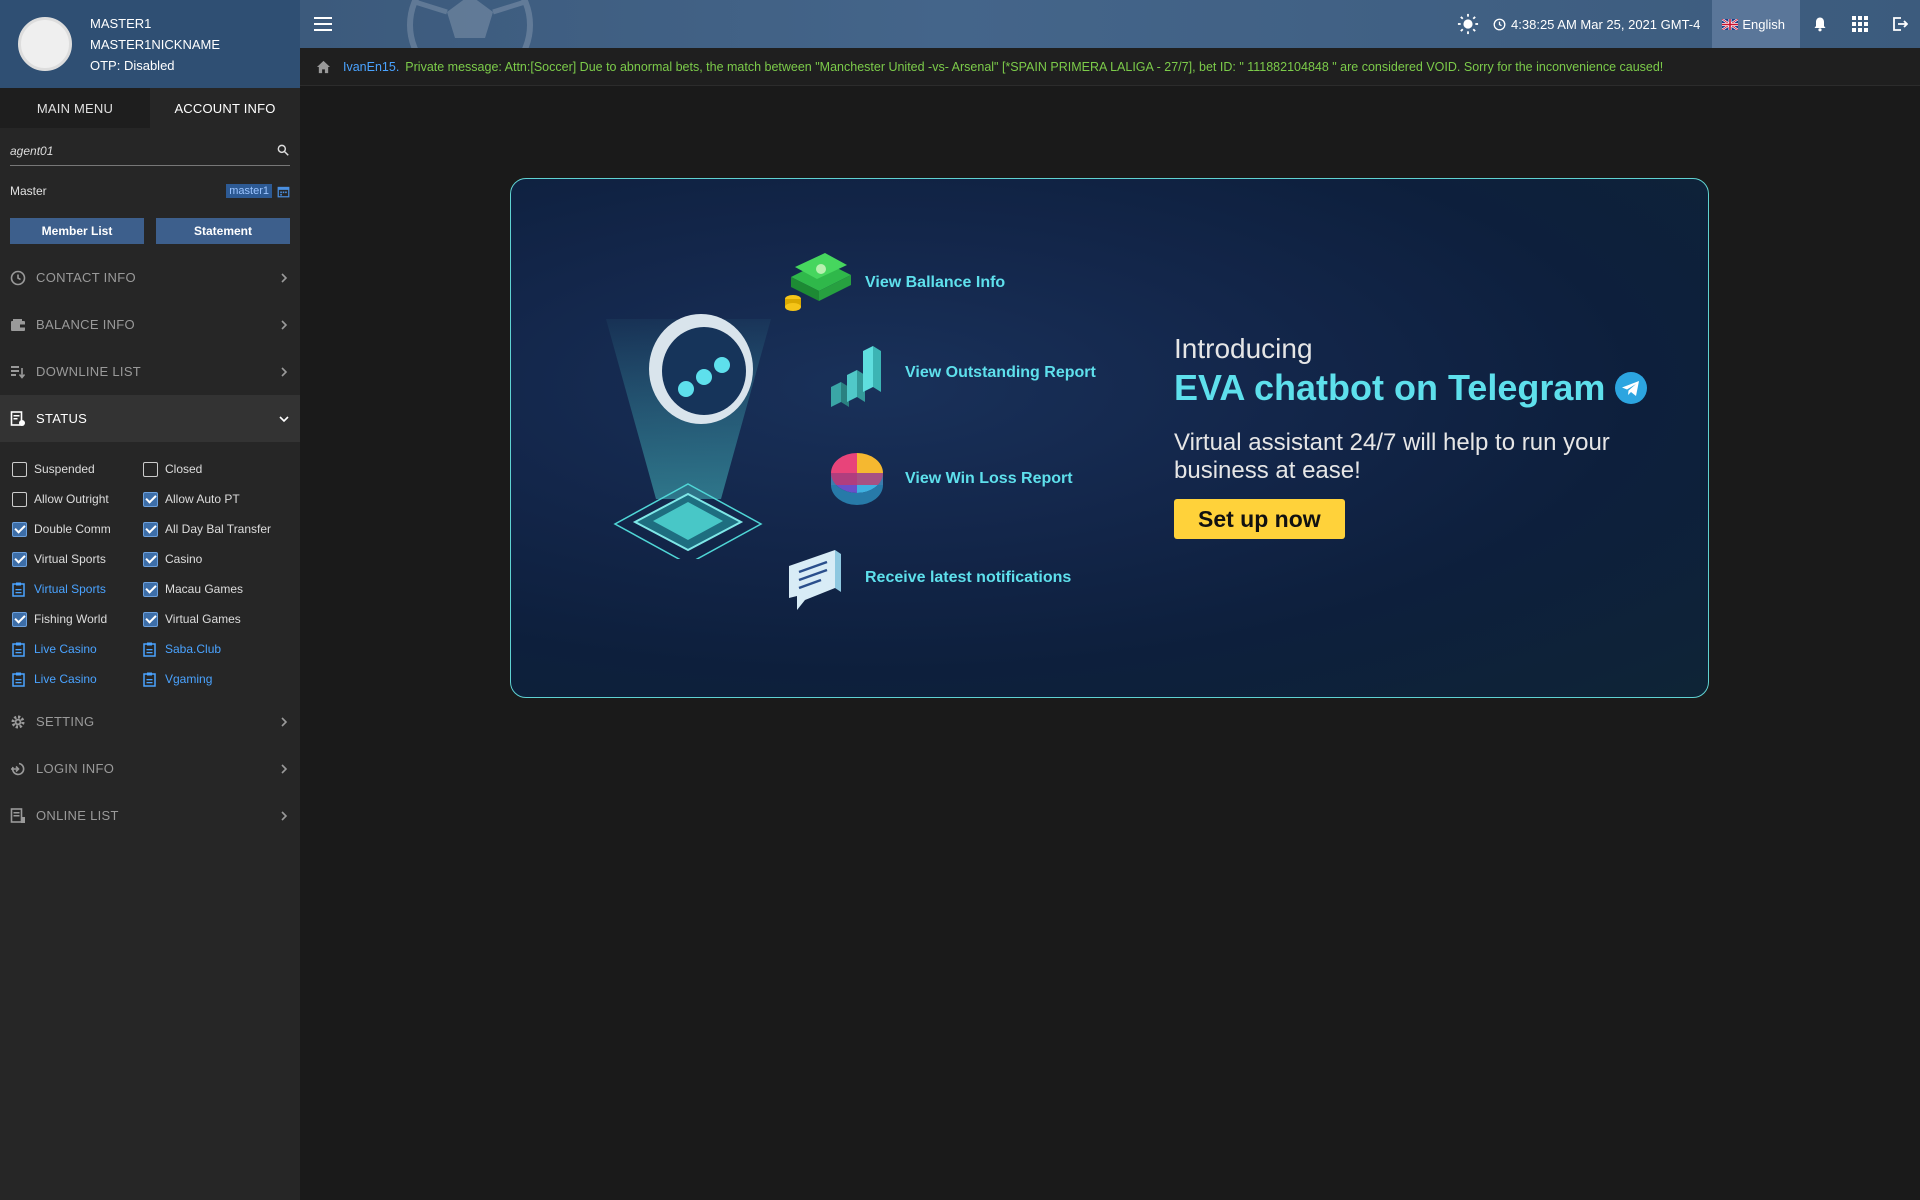 This screenshot has width=1920, height=1200. Describe the element at coordinates (86, 277) in the screenshot. I see `section-label: CONTACT INFO` at that location.